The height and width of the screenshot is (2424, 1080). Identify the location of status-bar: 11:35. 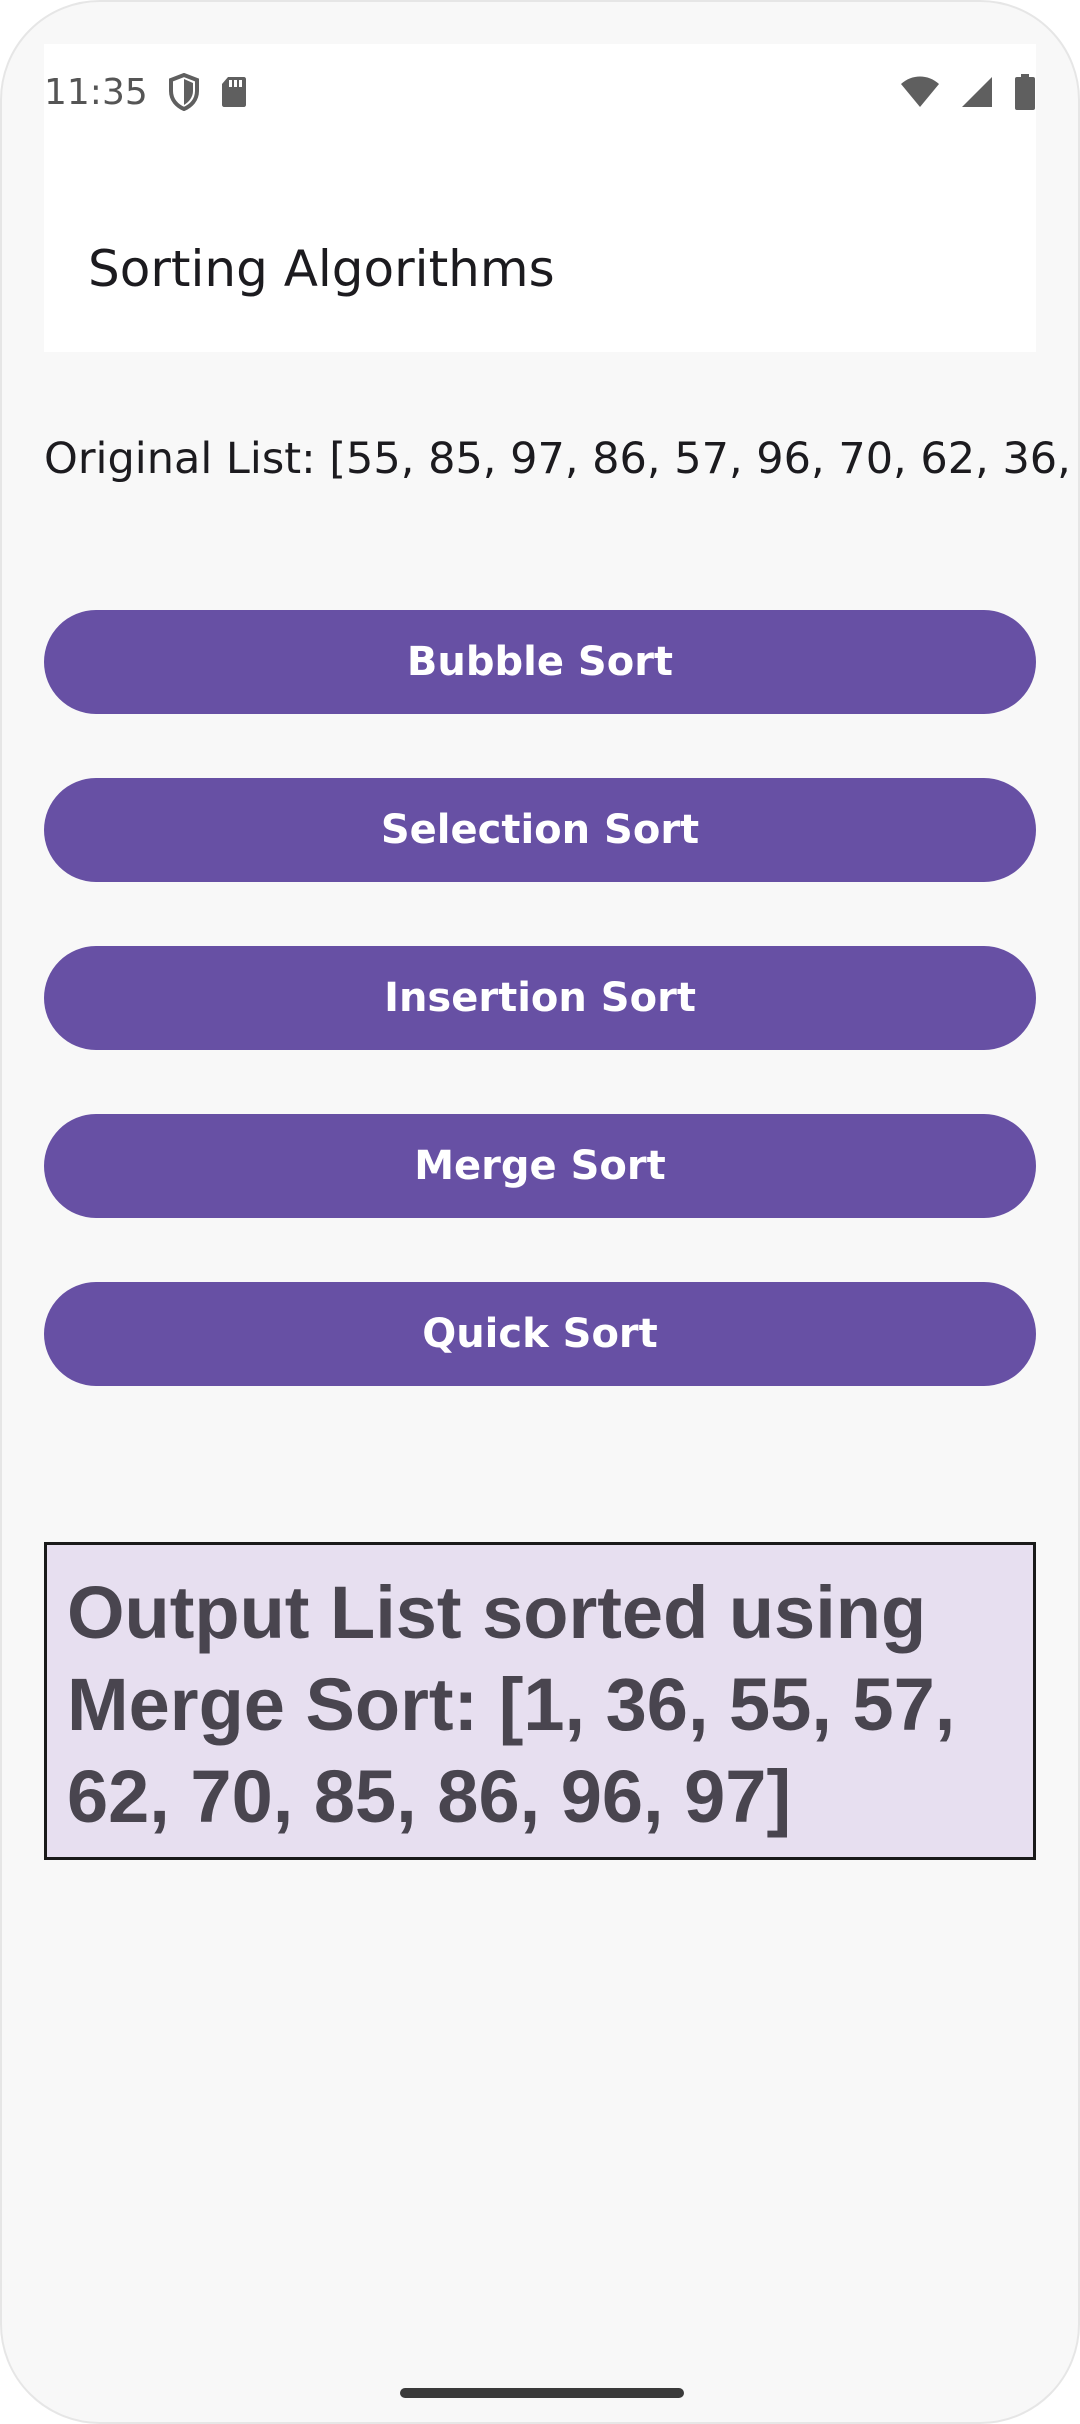
(540, 92).